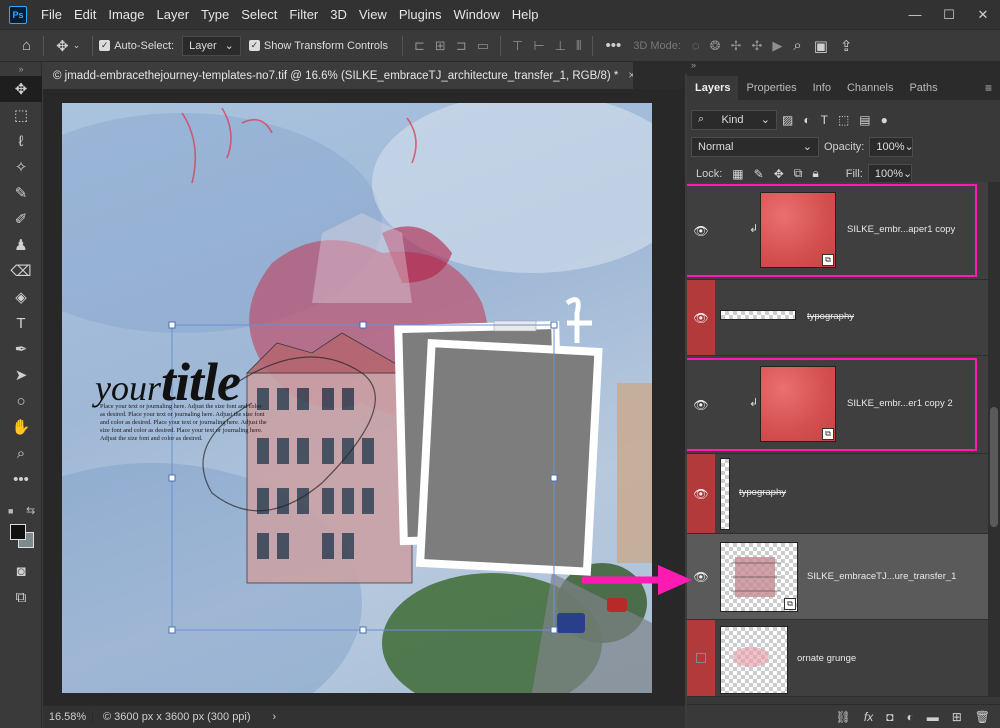  What do you see at coordinates (994, 467) in the screenshot?
I see `layers-scrollbar-thumb` at bounding box center [994, 467].